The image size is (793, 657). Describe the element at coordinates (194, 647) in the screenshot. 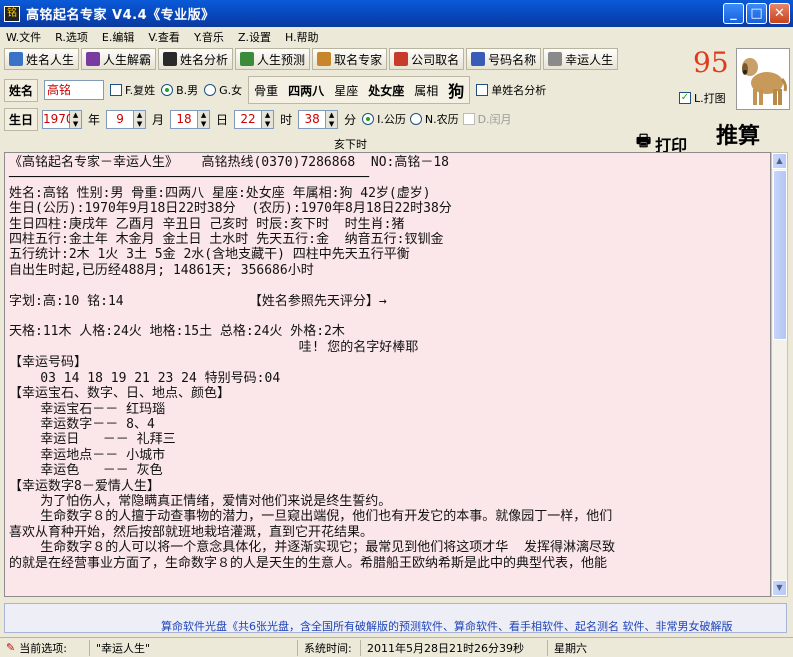

I see `status-current-value: "幸运人生"` at that location.